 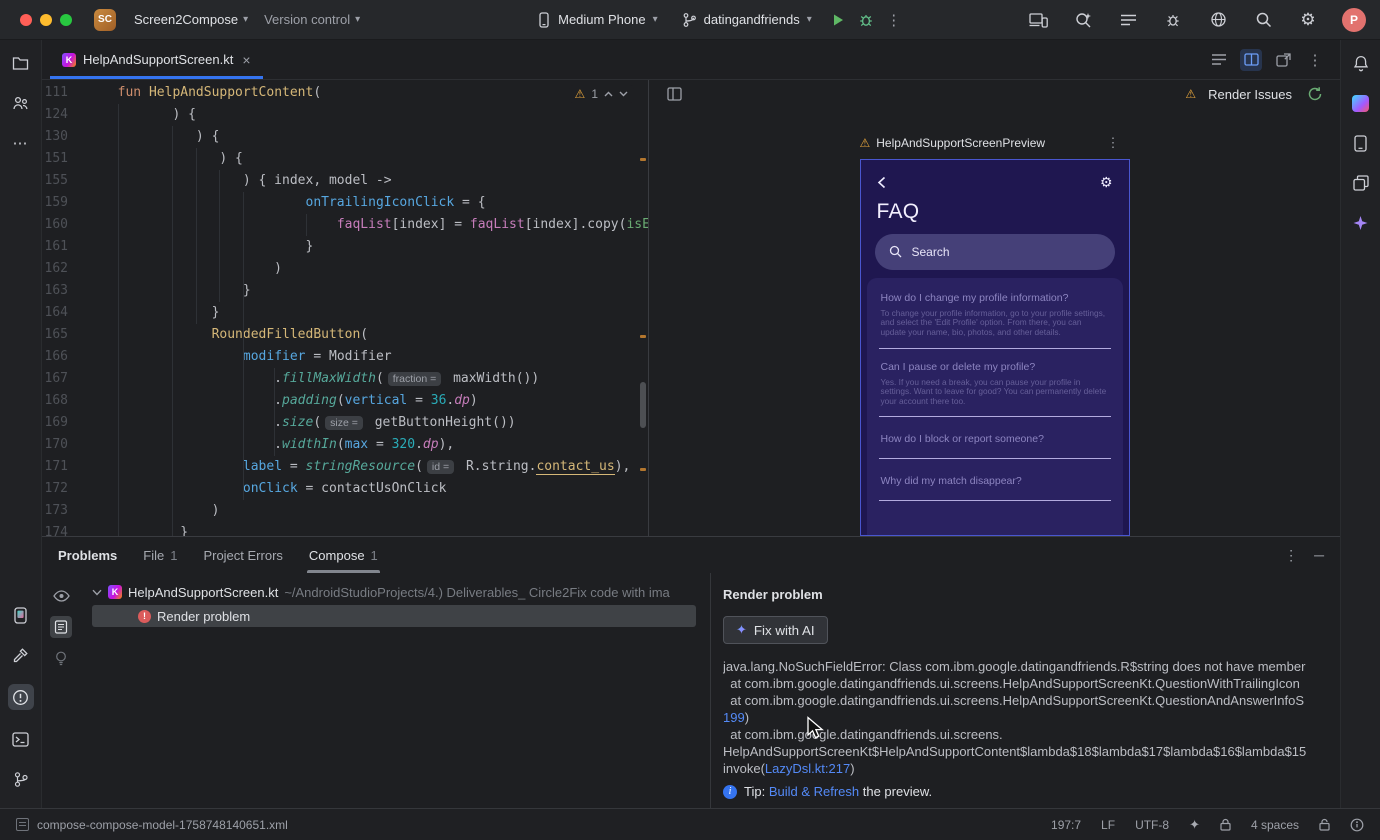 I want to click on ai-status-icon: ✦, so click(x=1194, y=825).